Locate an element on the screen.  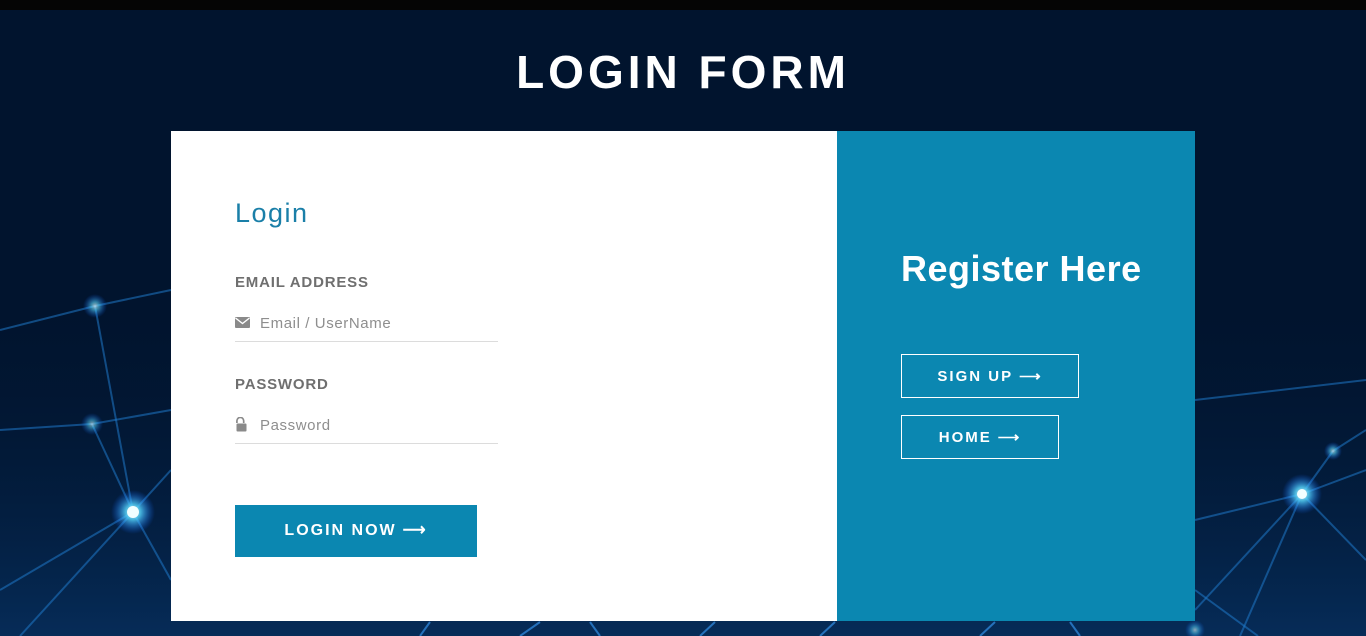
sign-up-button: SIGN UP ⟶ is located at coordinates (990, 376).